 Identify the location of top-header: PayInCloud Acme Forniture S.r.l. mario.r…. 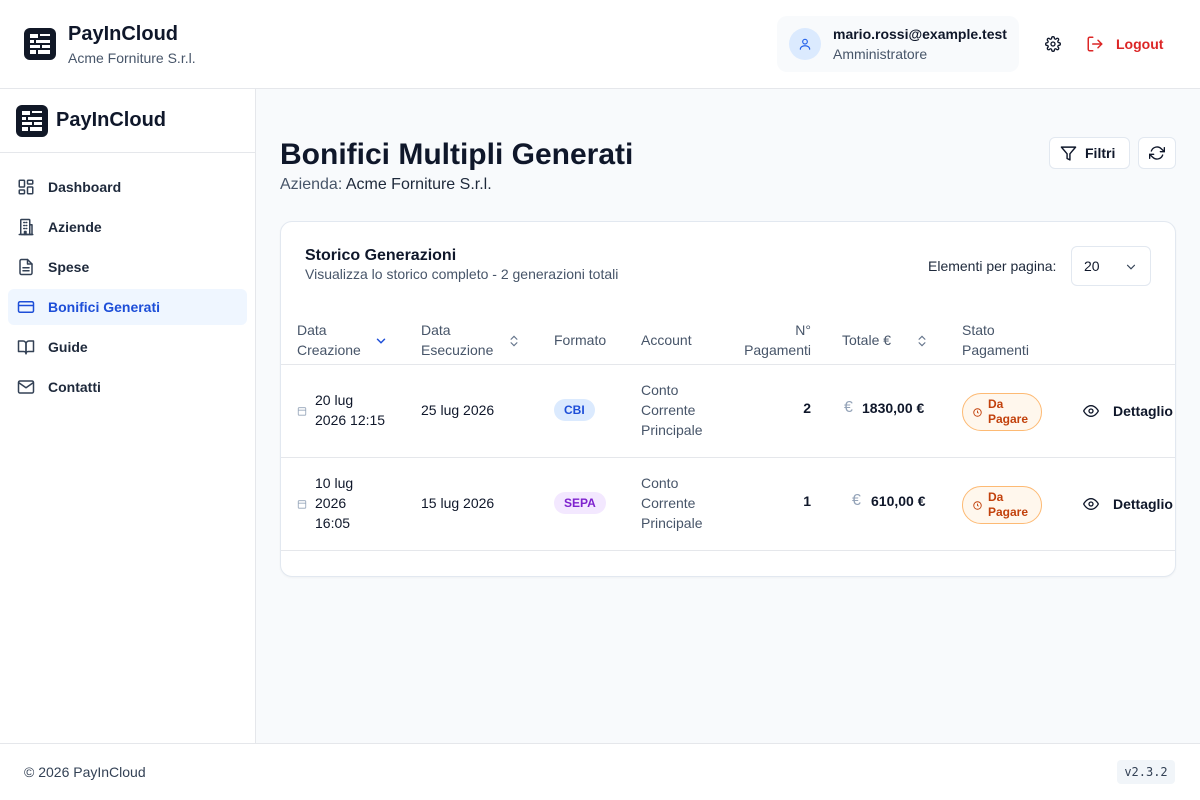
(600, 44).